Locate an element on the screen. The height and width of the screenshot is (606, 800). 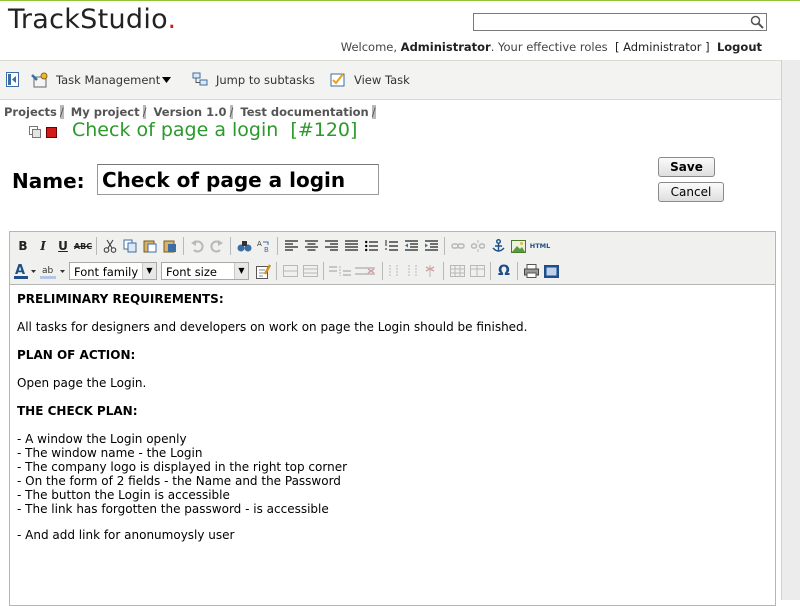
scissors-icon is located at coordinates (110, 246).